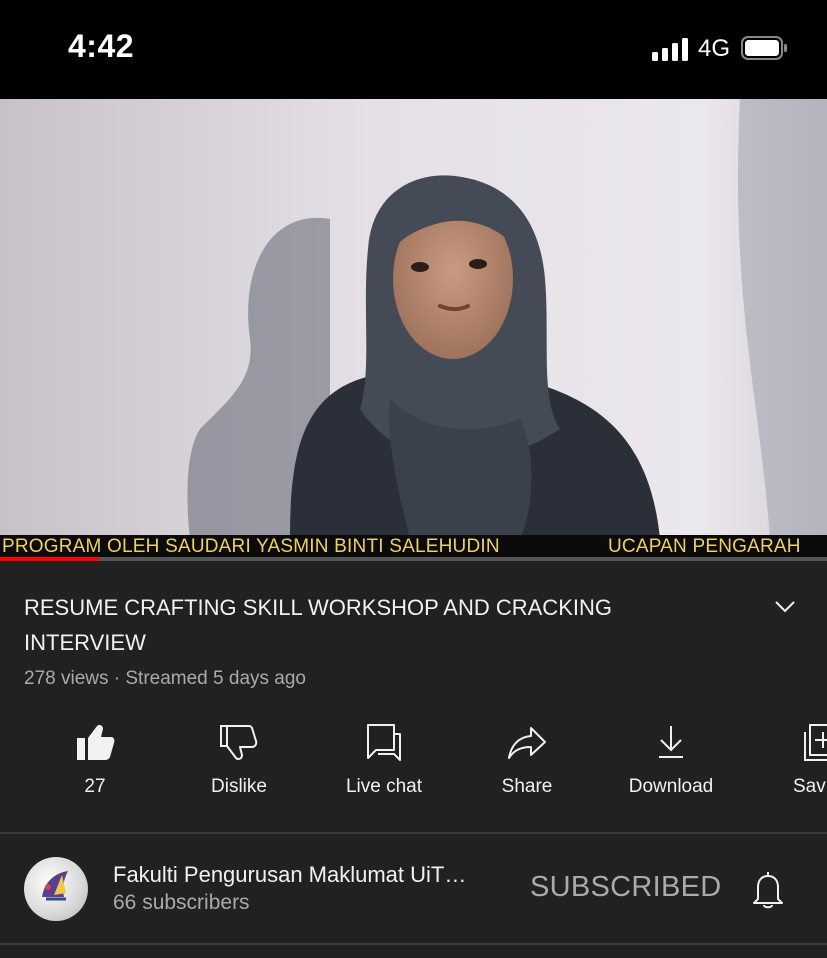 The image size is (827, 958). I want to click on share-label: Share, so click(527, 786).